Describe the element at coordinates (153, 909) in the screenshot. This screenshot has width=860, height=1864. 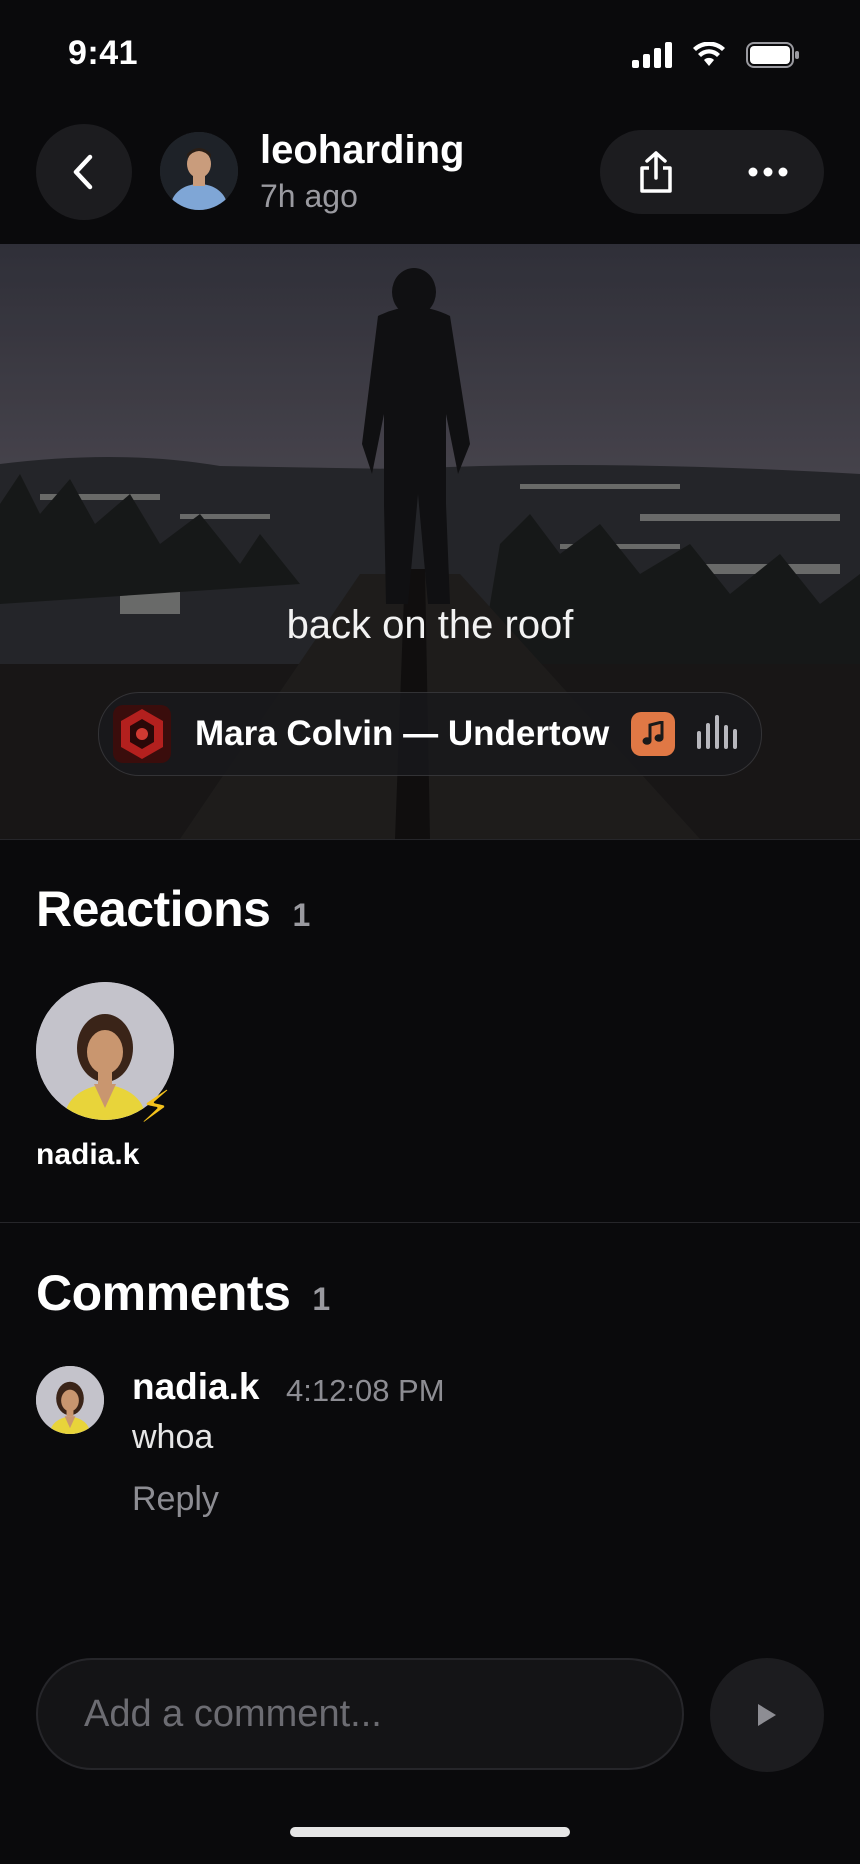
I see `reactions-title: Reactions` at that location.